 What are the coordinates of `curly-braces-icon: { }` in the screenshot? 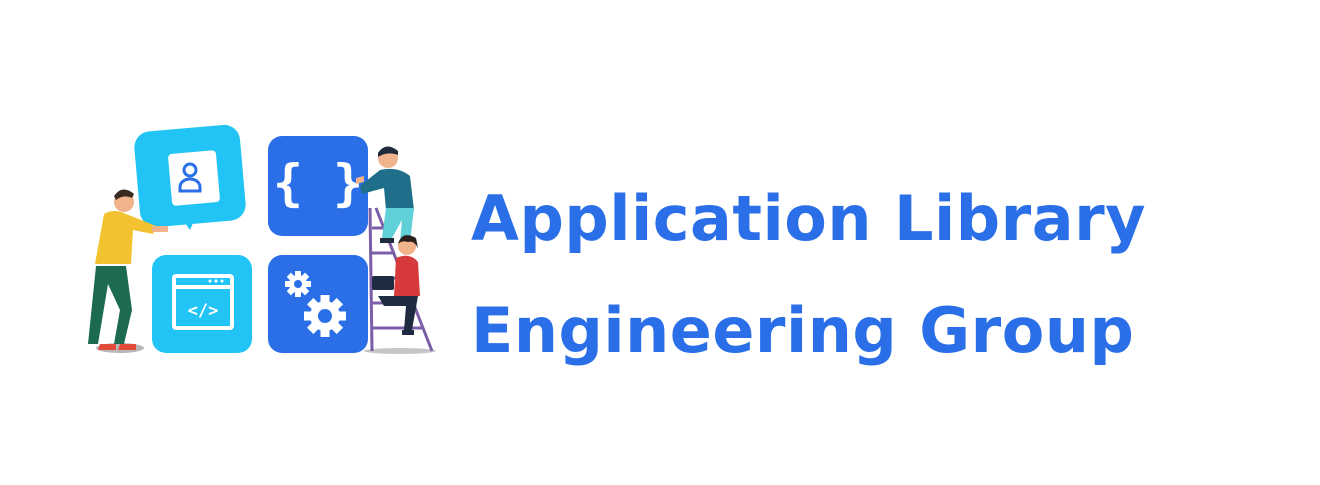 It's located at (318, 183).